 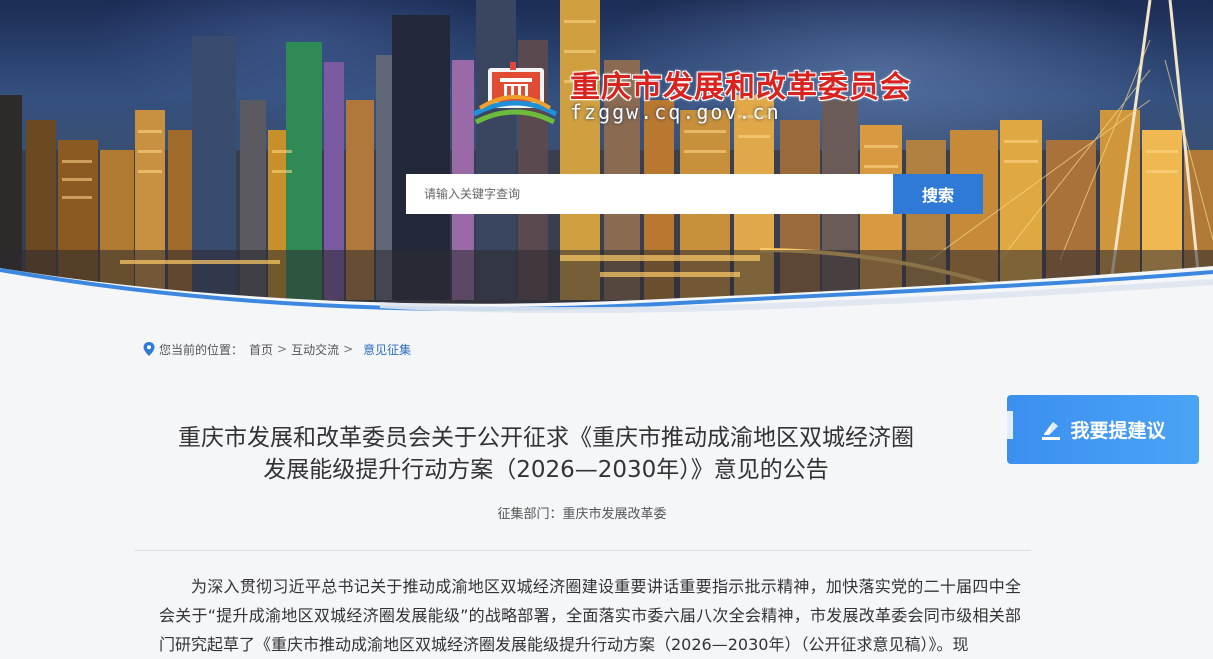 I want to click on department-name: 重庆市发展改革委, so click(x=614, y=514).